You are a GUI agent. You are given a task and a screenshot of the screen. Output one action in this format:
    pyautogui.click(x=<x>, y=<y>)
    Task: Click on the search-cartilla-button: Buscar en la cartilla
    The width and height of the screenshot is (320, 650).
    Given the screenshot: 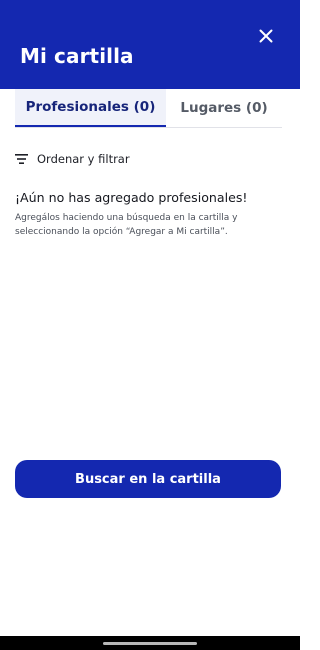 What is the action you would take?
    pyautogui.click(x=148, y=479)
    